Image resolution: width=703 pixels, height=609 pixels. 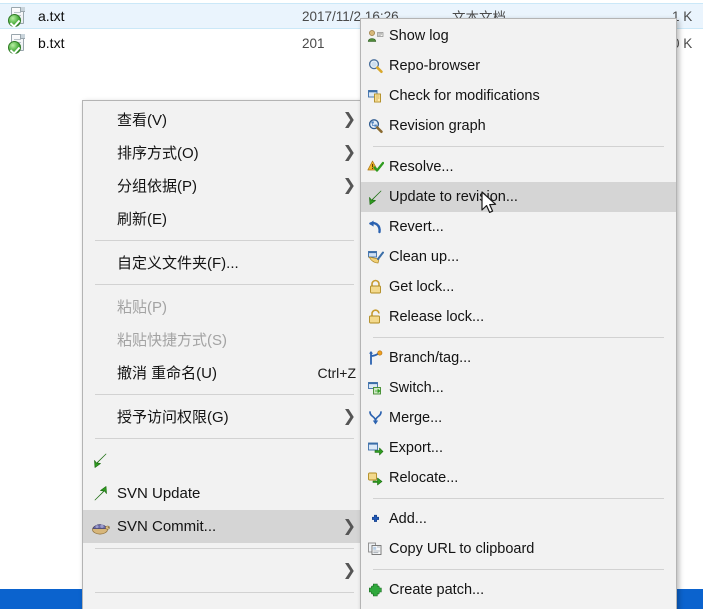 What do you see at coordinates (224, 570) in the screenshot?
I see `menu-item-new: ❯` at bounding box center [224, 570].